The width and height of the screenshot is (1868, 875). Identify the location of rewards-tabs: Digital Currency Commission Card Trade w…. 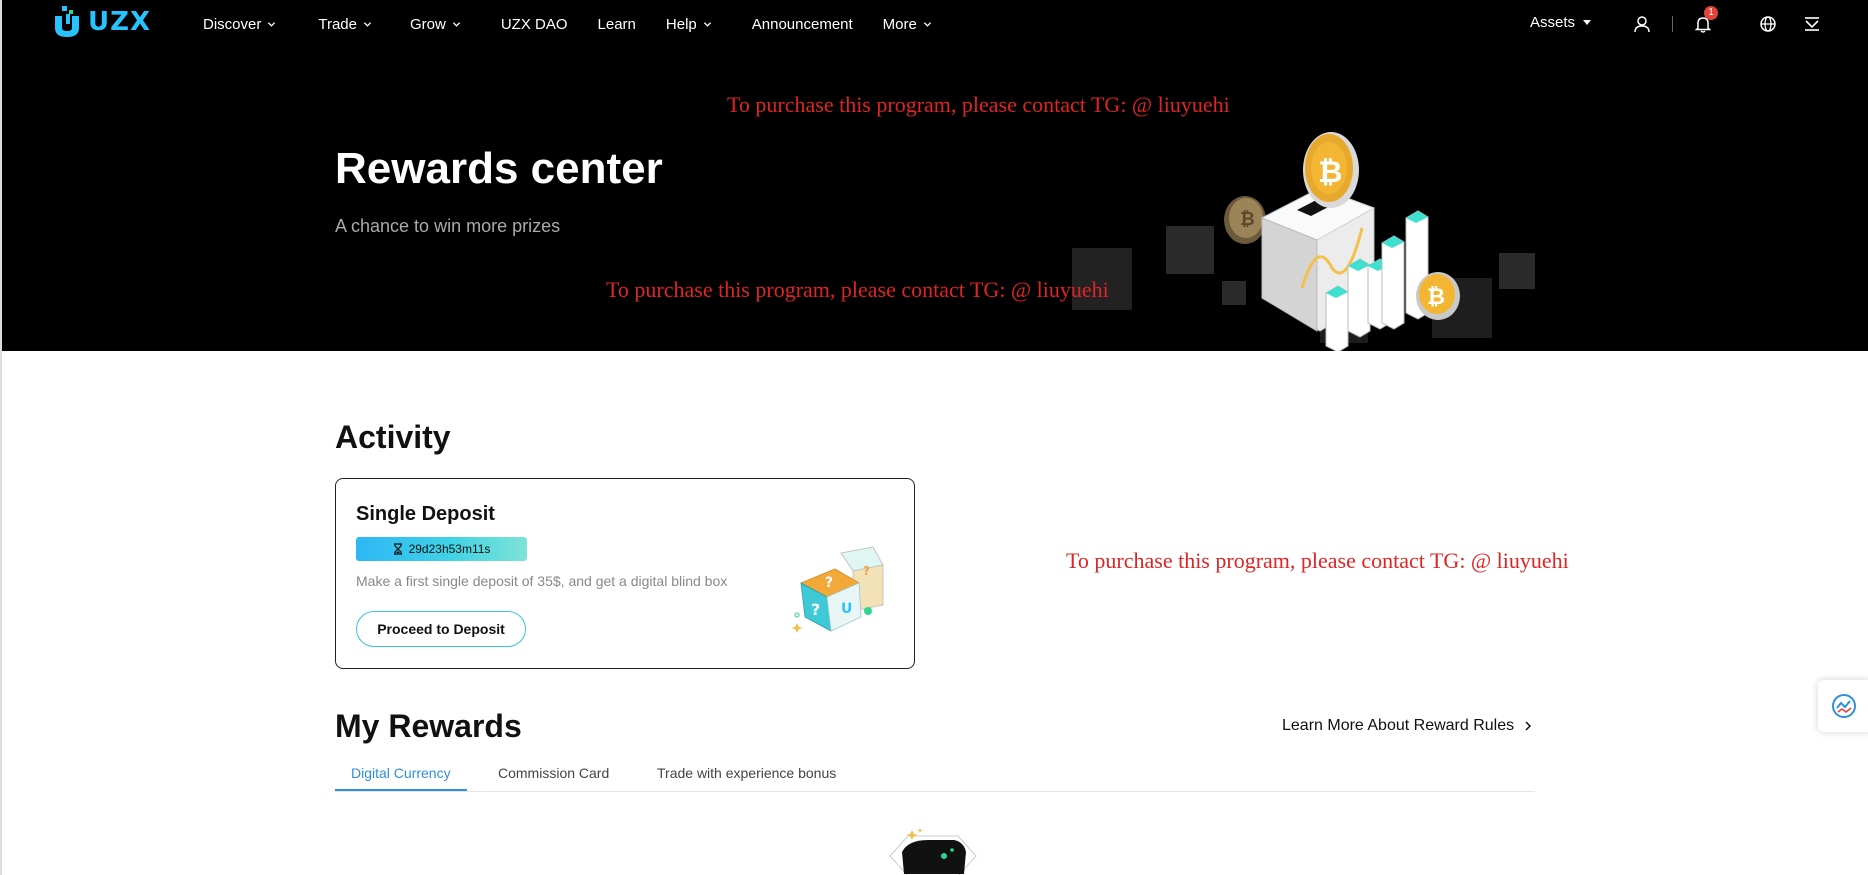
(935, 774).